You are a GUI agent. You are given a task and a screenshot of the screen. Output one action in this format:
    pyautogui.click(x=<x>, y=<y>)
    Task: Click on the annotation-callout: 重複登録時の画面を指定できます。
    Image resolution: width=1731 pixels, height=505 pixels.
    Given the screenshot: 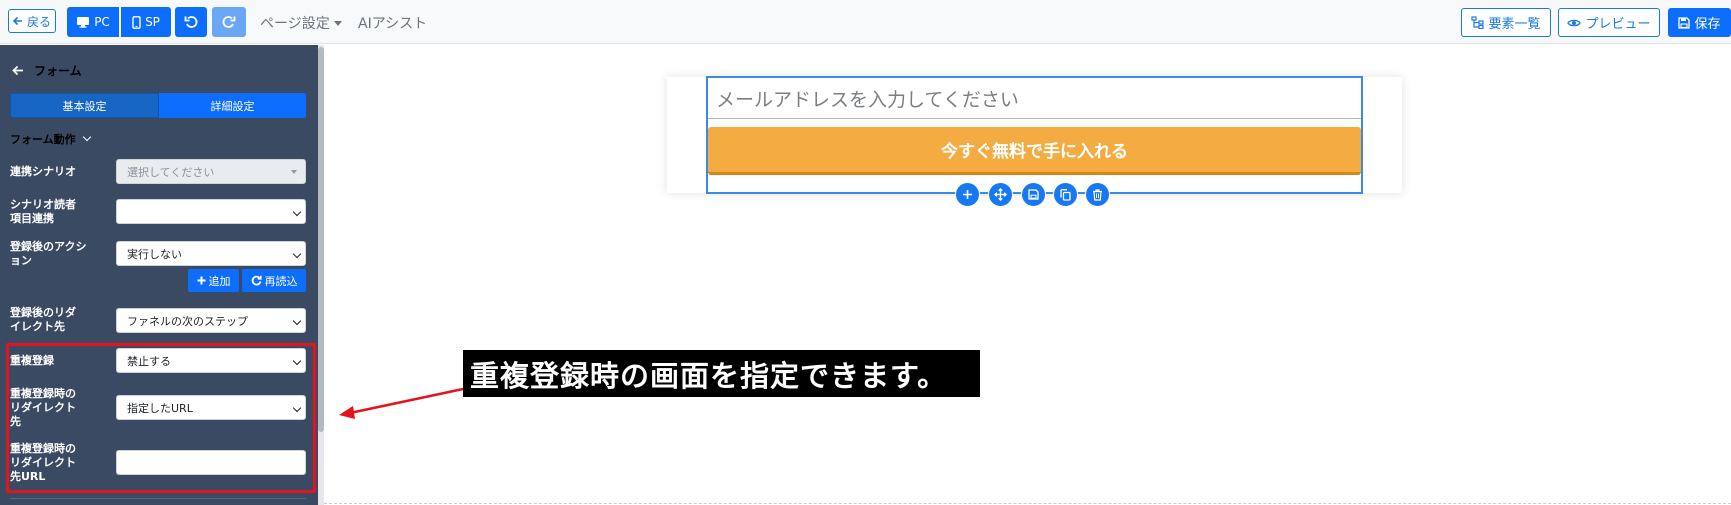 What is the action you would take?
    pyautogui.click(x=721, y=373)
    